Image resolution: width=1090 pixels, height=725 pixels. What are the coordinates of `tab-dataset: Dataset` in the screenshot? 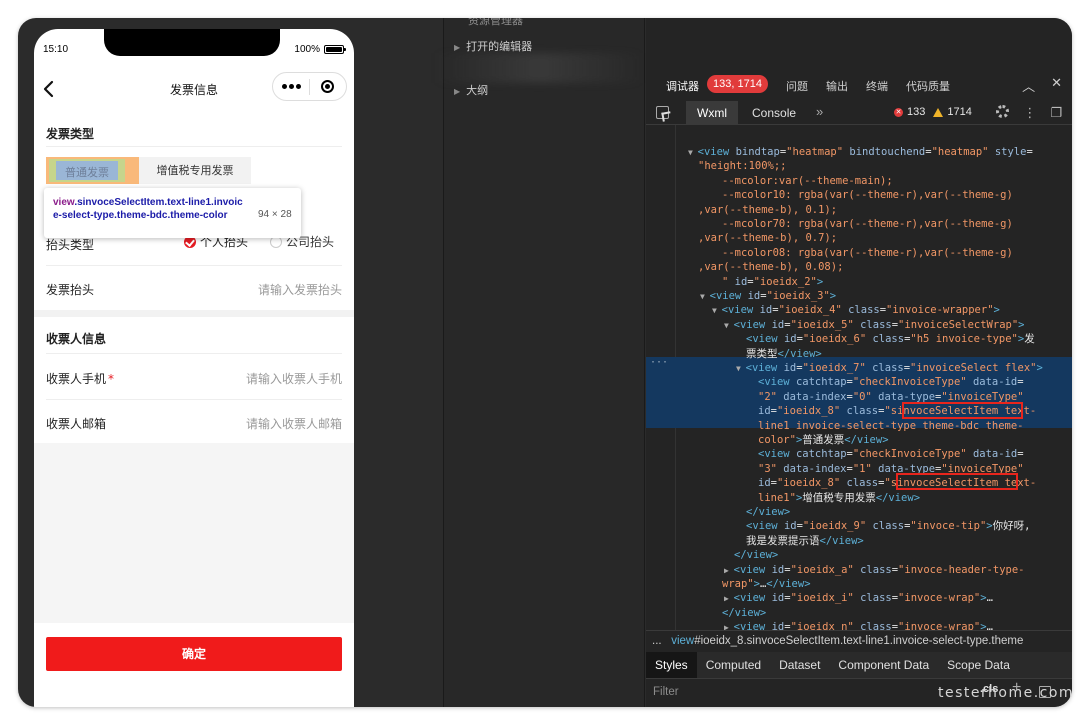 It's located at (799, 665).